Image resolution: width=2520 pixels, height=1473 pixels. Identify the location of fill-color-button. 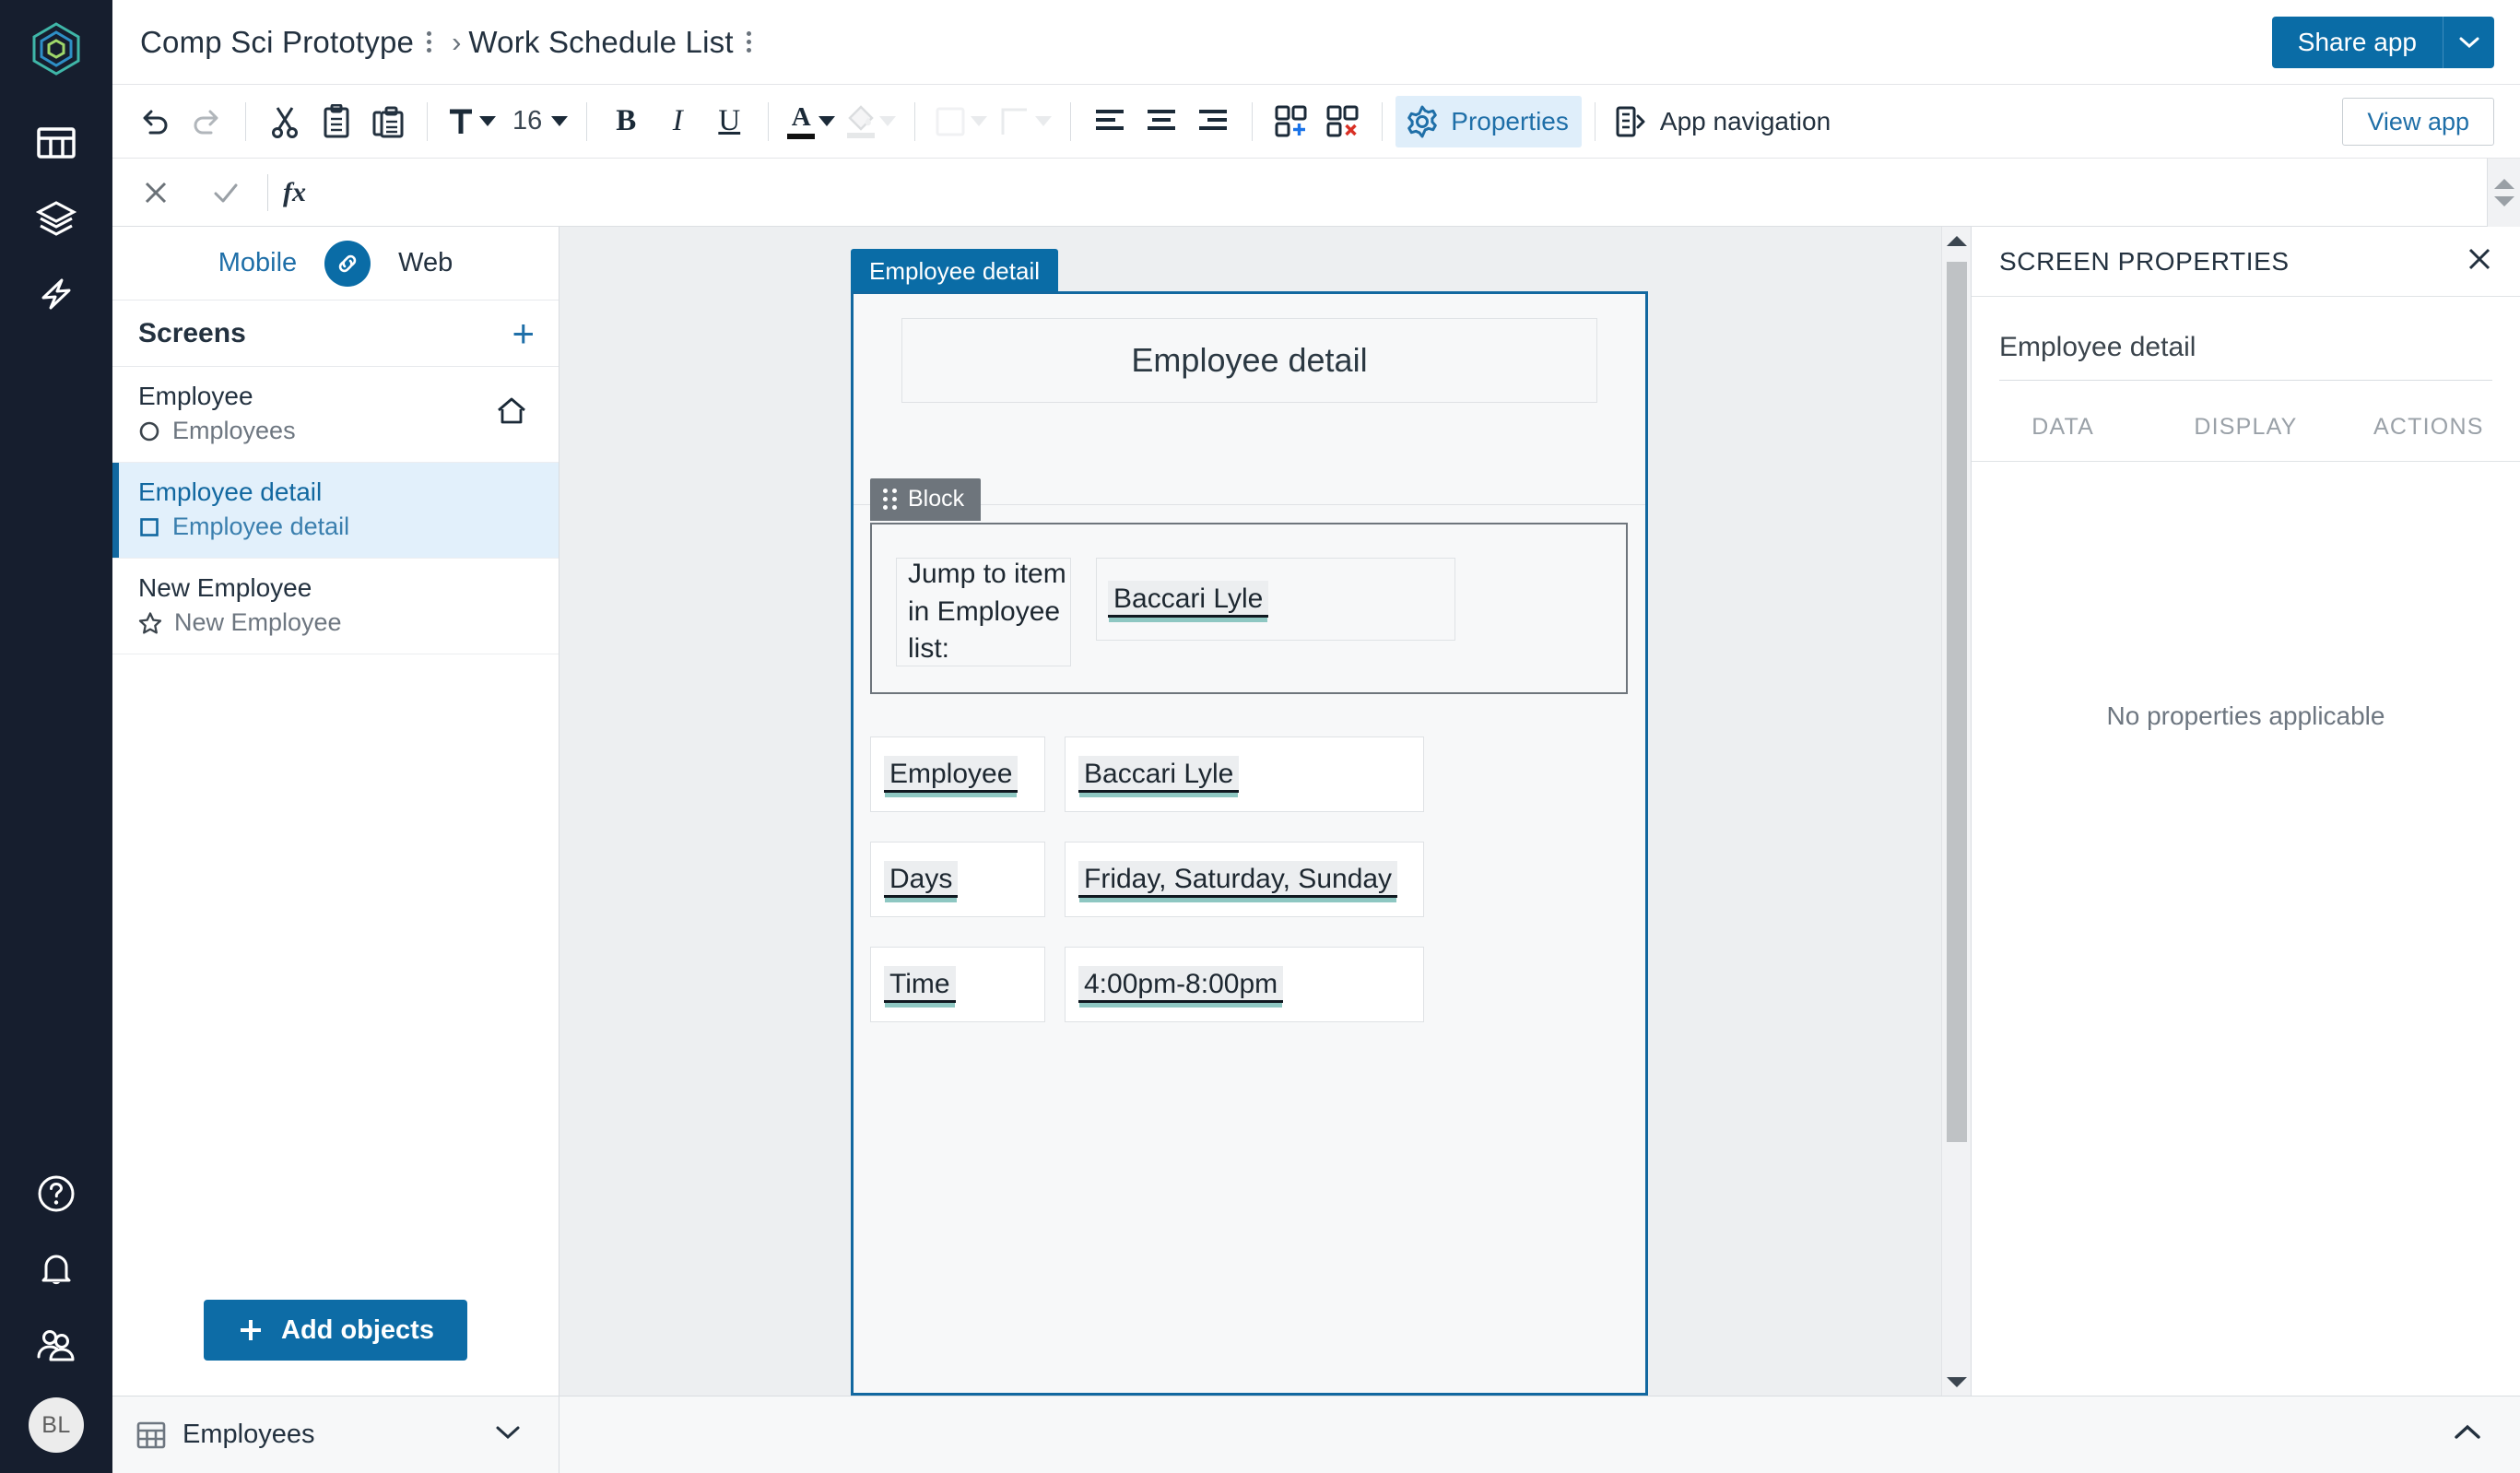
(871, 121).